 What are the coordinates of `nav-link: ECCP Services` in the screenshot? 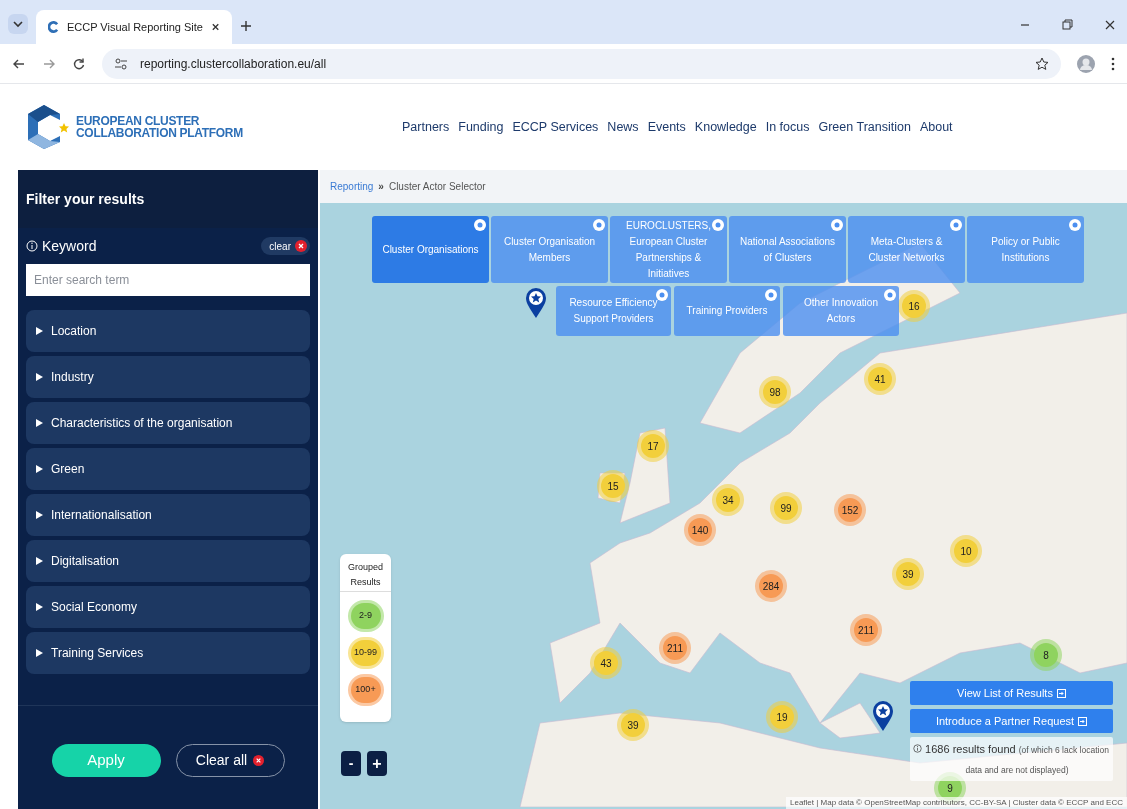 It's located at (555, 127).